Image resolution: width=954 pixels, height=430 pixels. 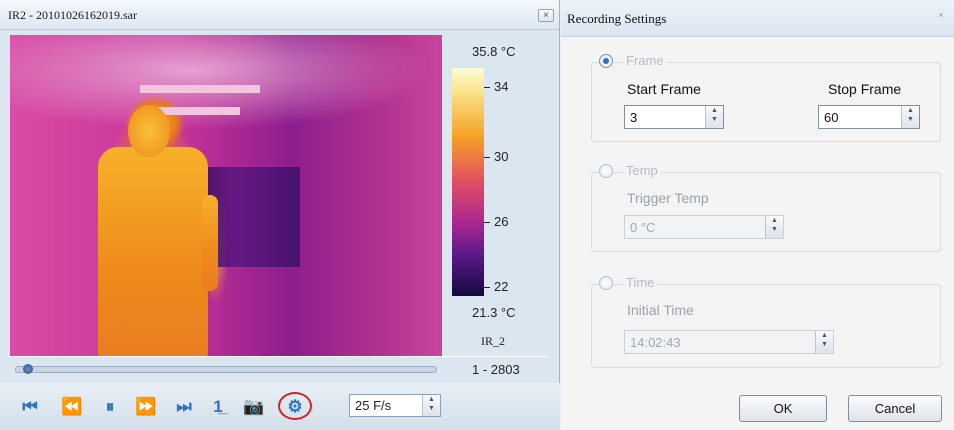 I want to click on frame-radio, so click(x=606, y=61).